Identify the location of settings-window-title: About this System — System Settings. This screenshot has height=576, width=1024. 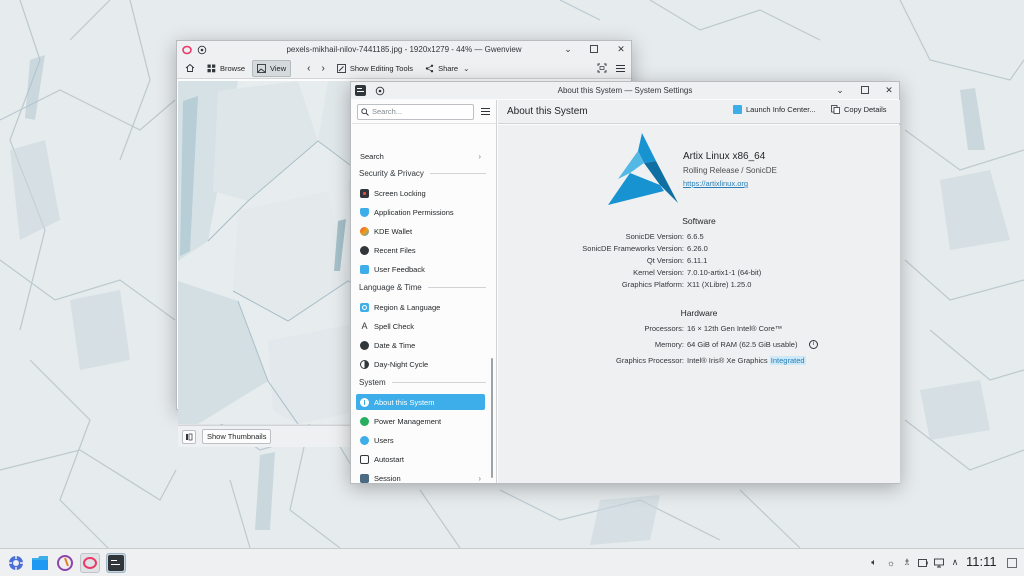
(625, 90).